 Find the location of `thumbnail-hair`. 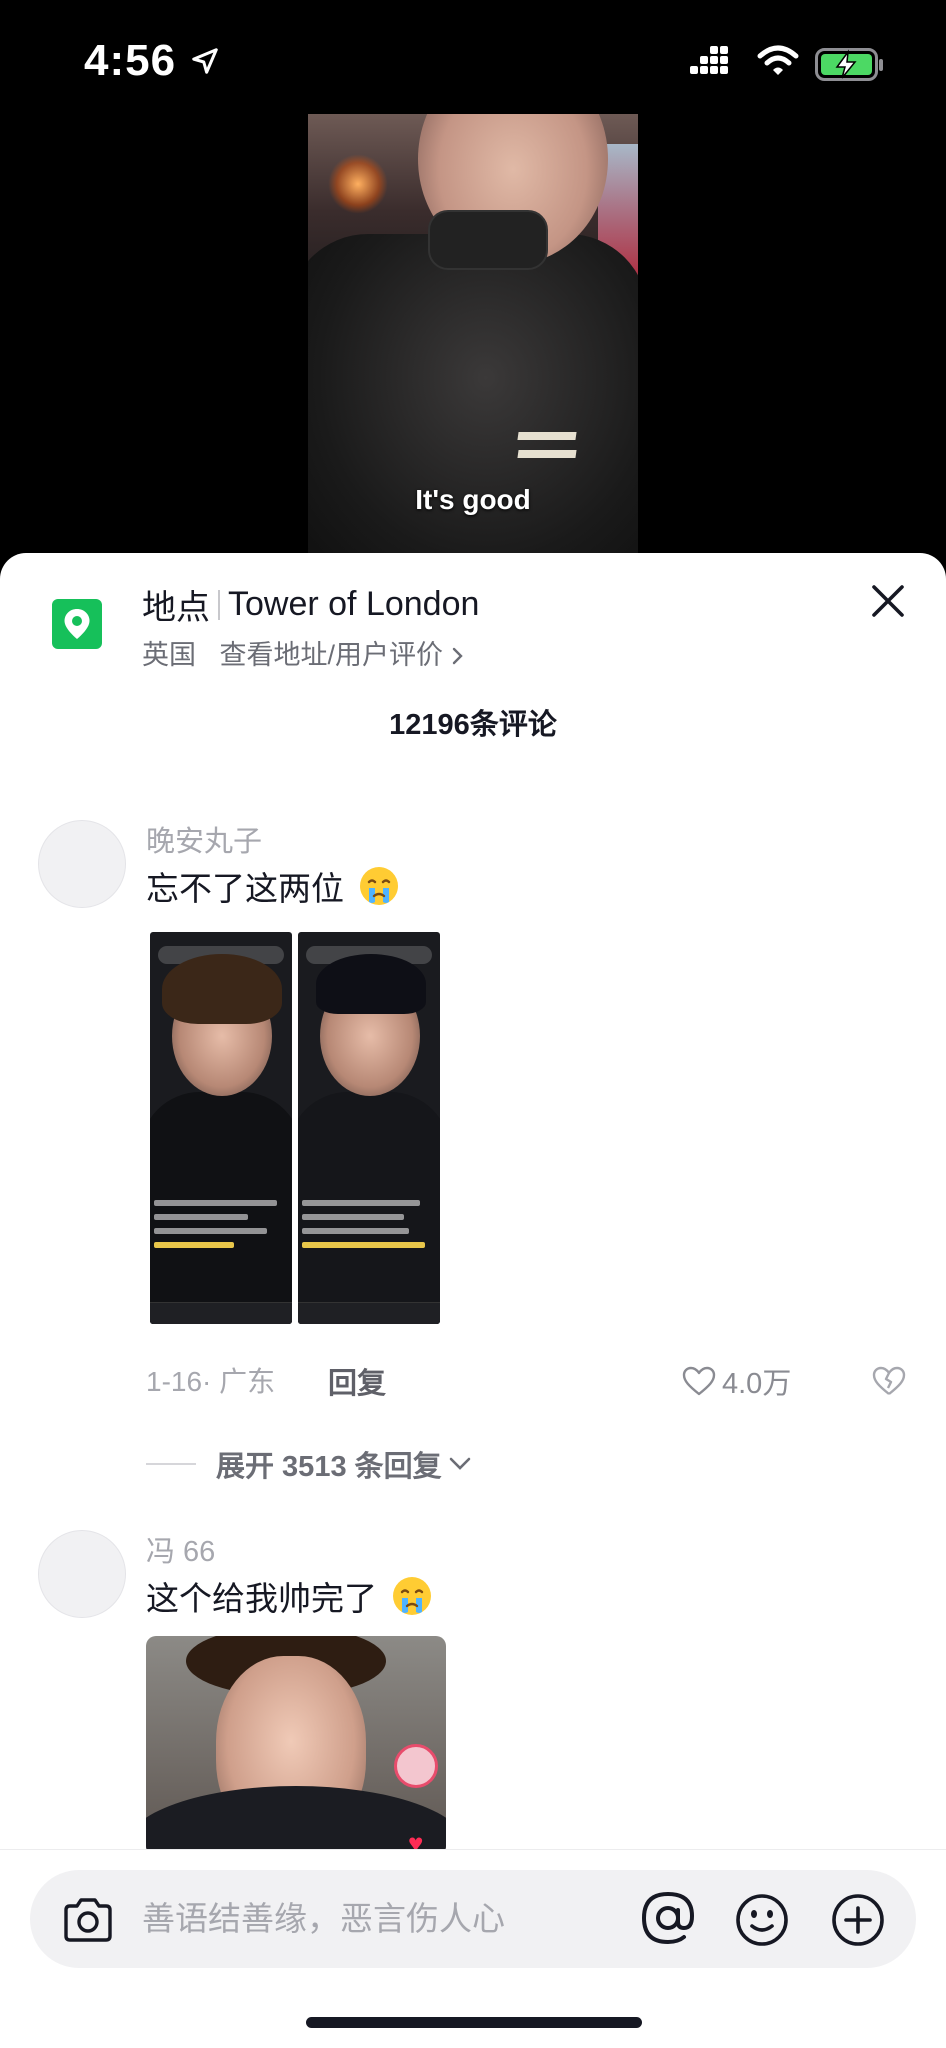

thumbnail-hair is located at coordinates (222, 989).